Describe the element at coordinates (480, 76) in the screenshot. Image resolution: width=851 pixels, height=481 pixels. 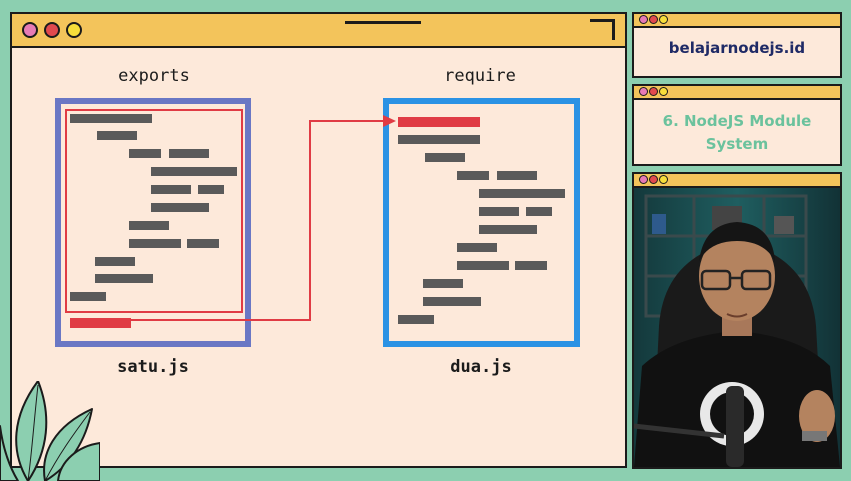
I see `require-heading: require` at that location.